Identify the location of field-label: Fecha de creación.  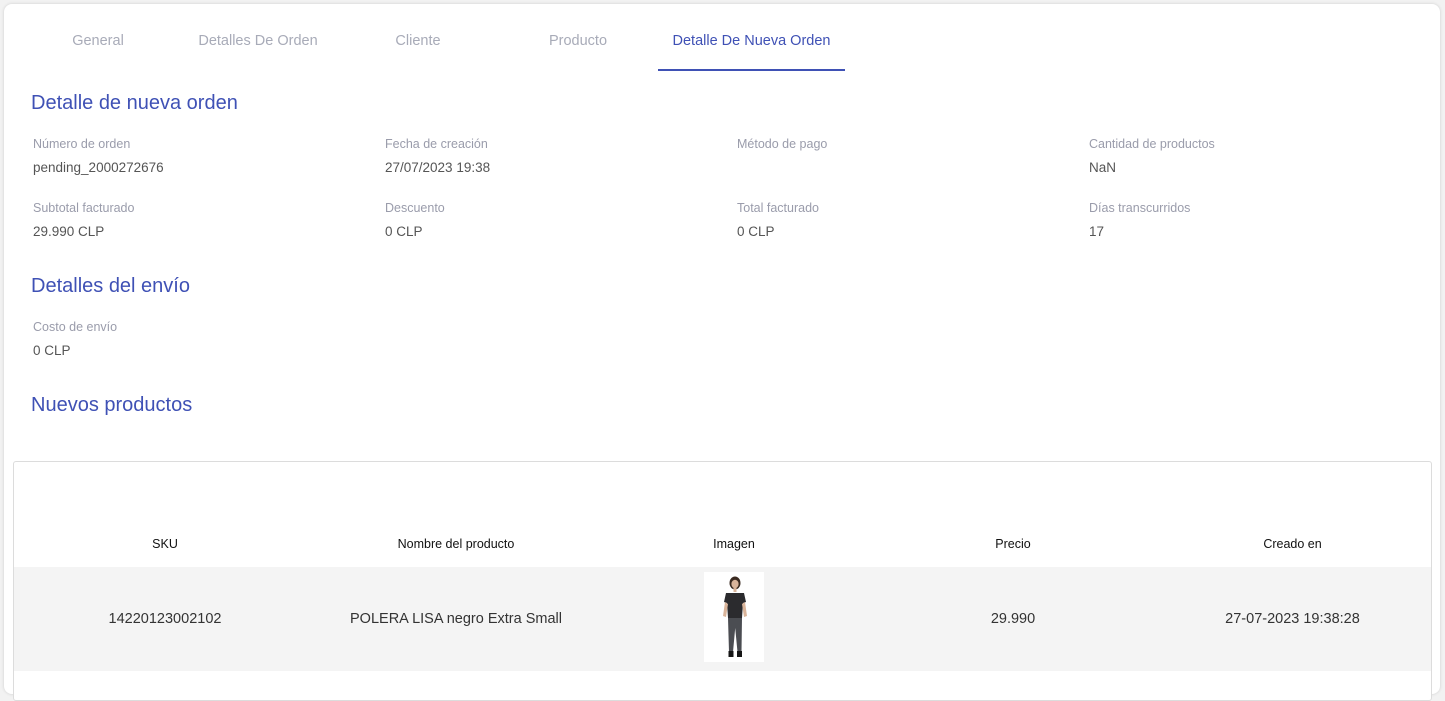
(436, 144).